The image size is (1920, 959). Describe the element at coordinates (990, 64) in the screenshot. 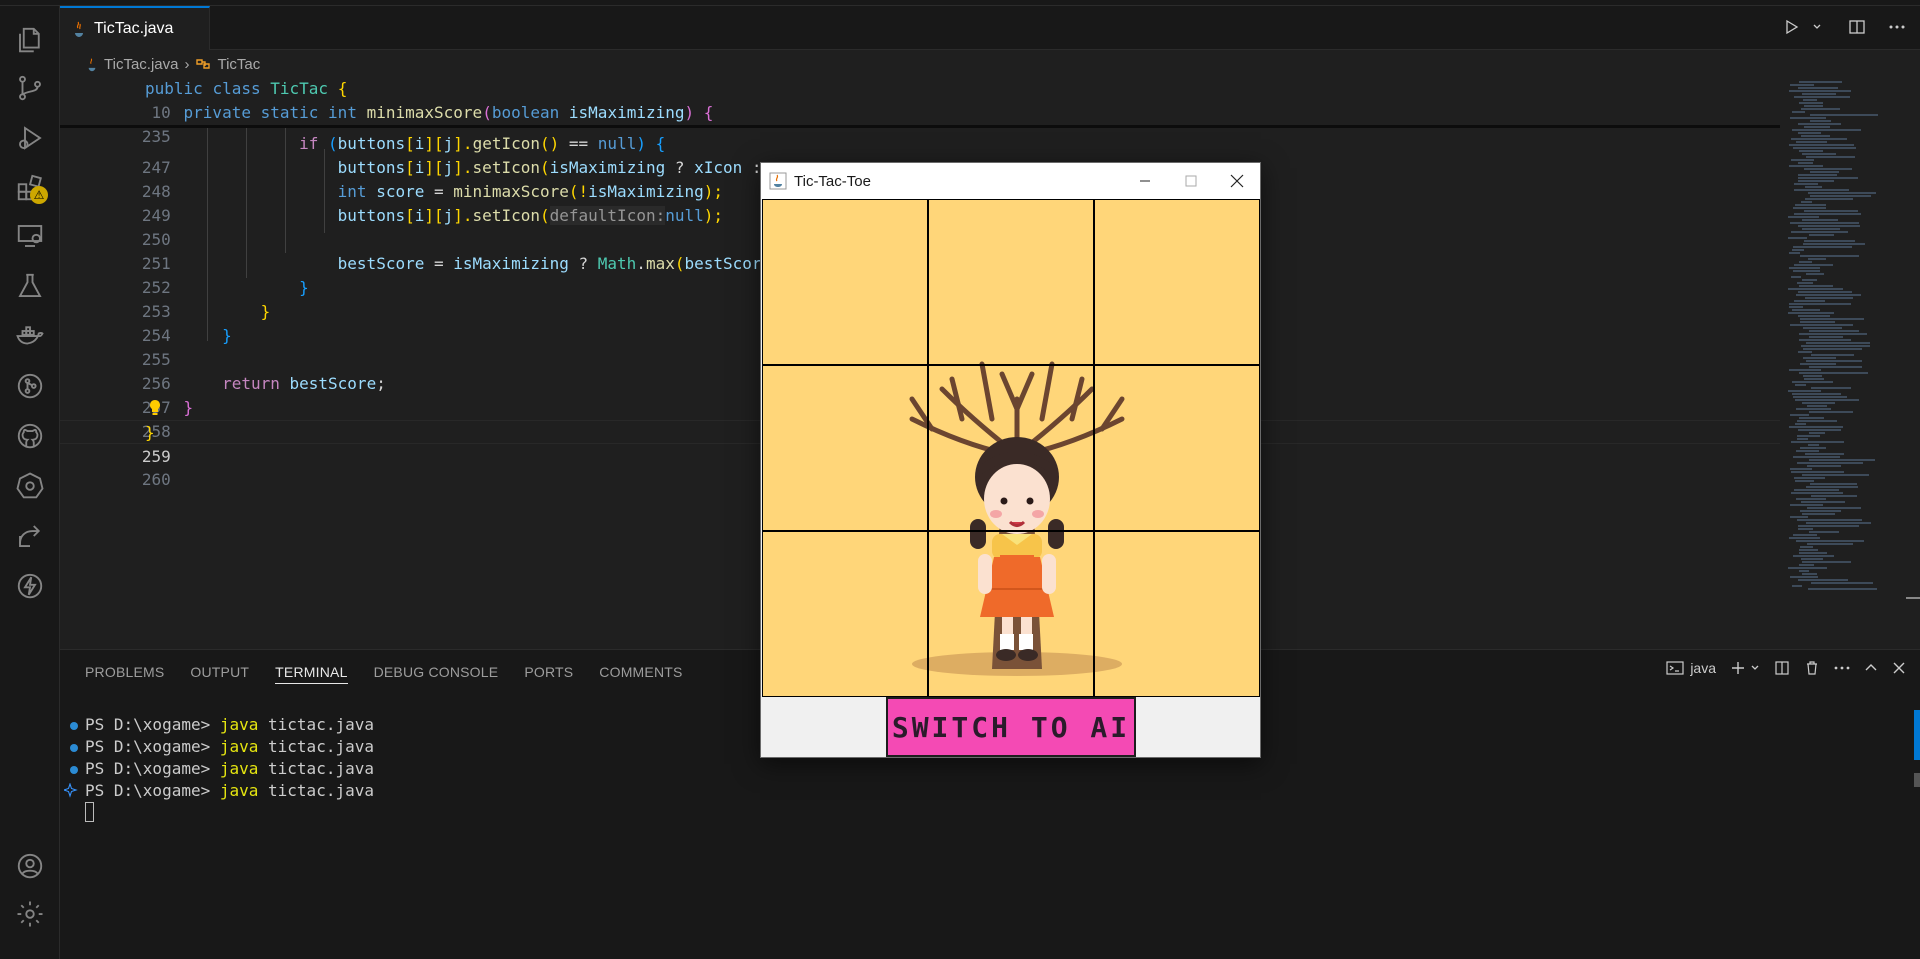

I see `breadcrumb: TicTac.java › TicTac` at that location.